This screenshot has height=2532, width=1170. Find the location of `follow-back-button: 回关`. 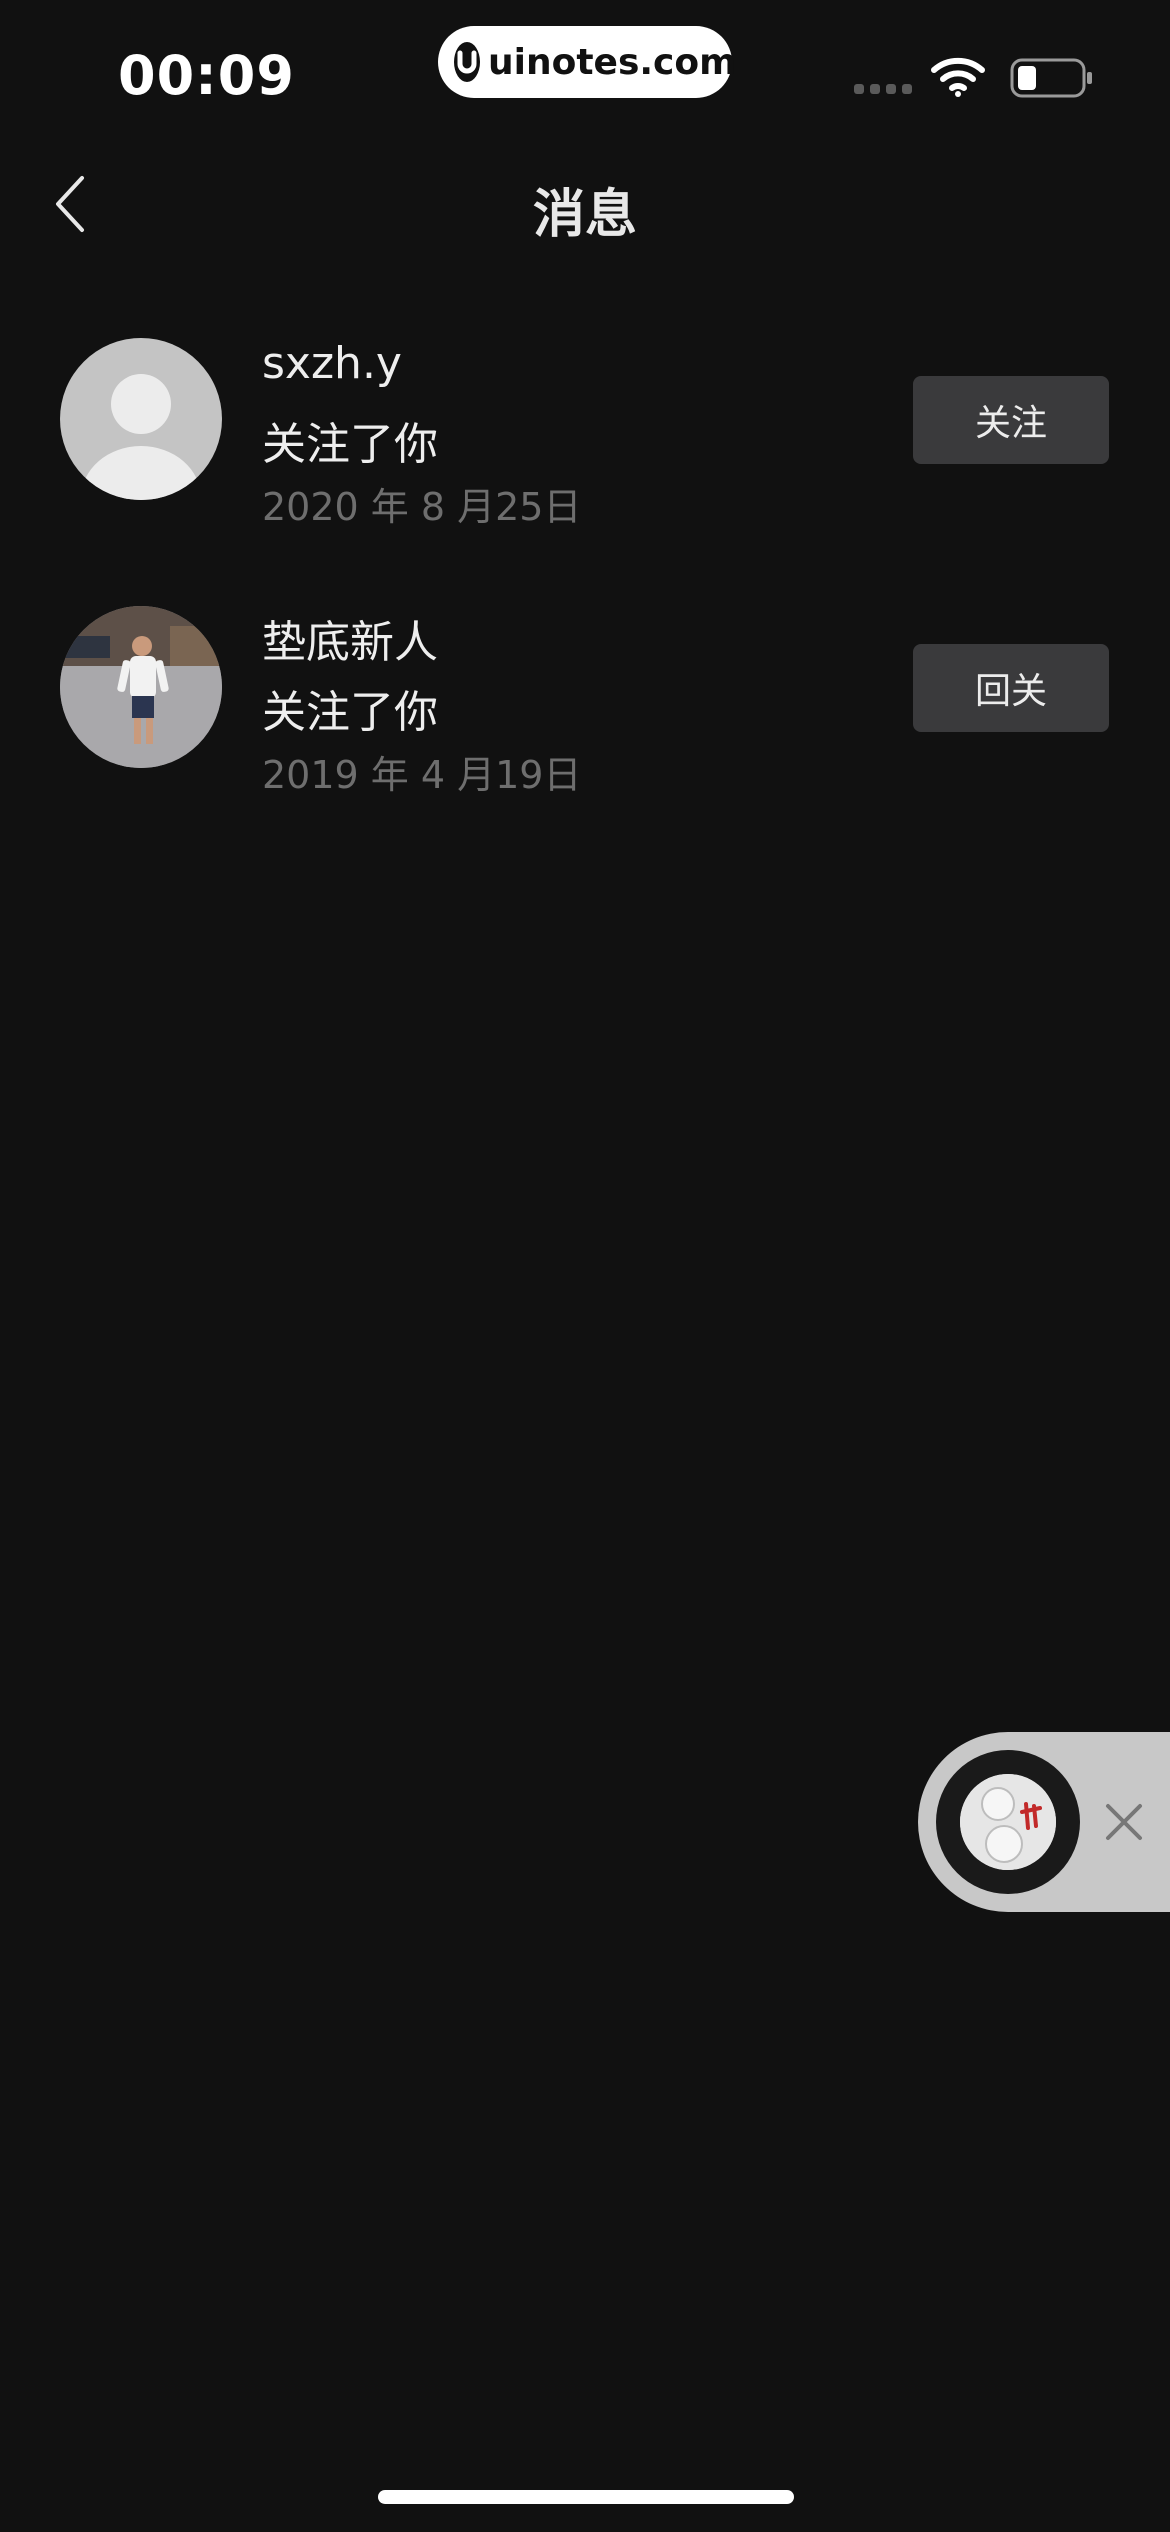

follow-back-button: 回关 is located at coordinates (1011, 688).